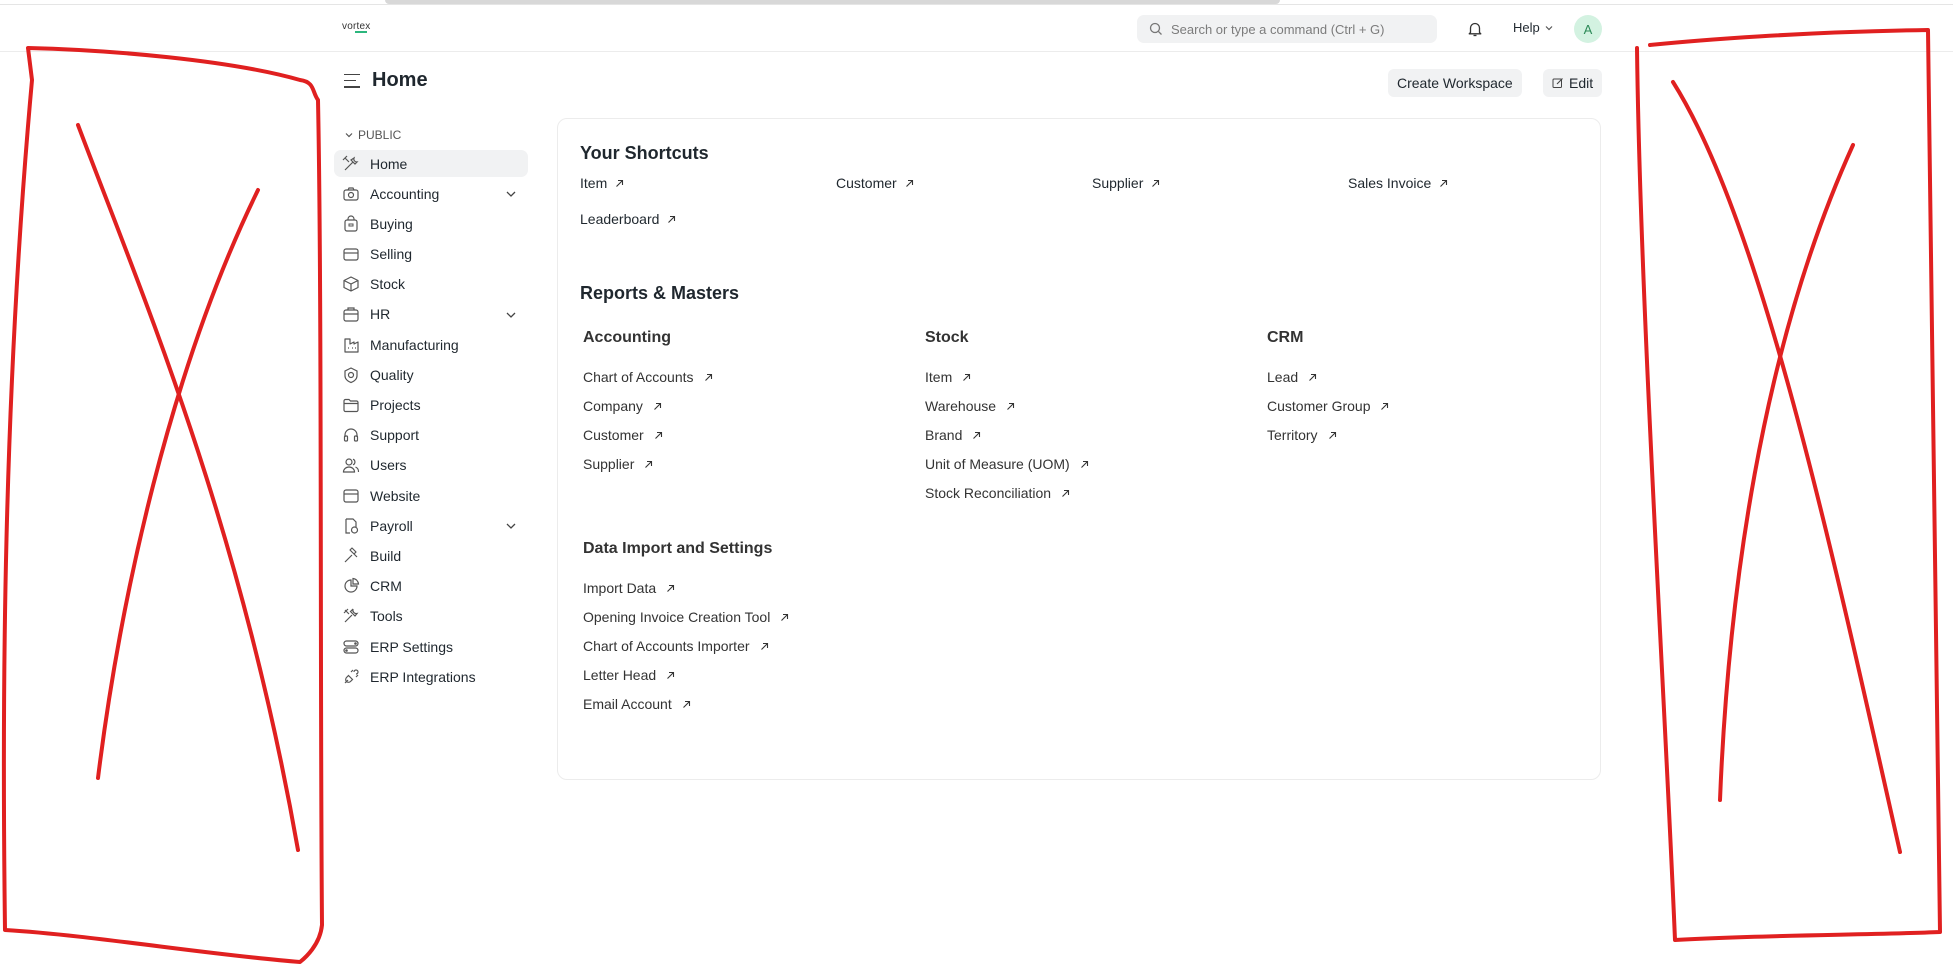 The height and width of the screenshot is (965, 1953). Describe the element at coordinates (351, 375) in the screenshot. I see `badge-icon` at that location.